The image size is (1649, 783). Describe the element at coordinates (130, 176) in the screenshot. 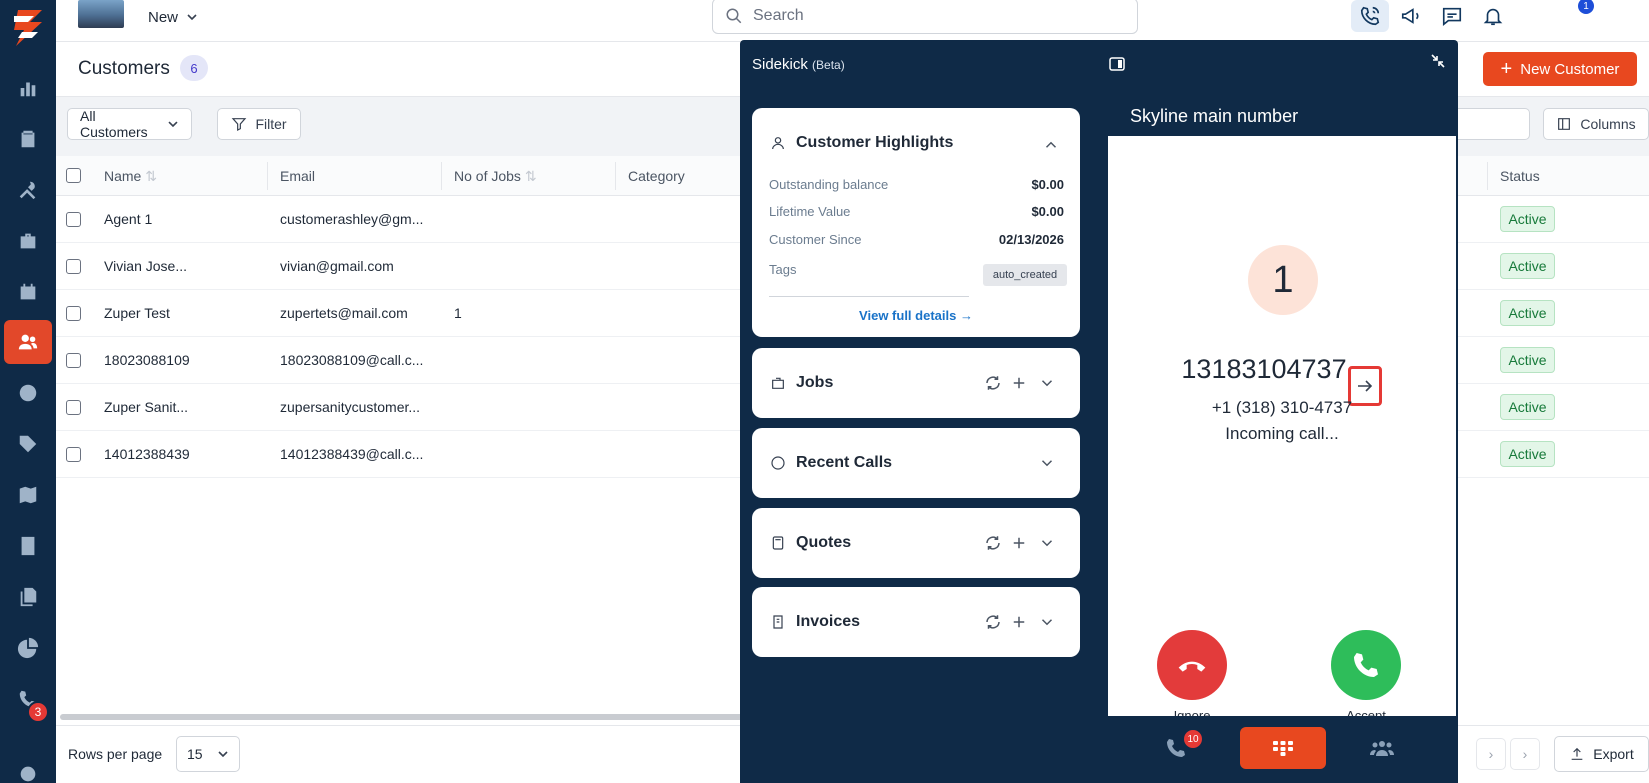

I see `header-name: Name ⇅` at that location.